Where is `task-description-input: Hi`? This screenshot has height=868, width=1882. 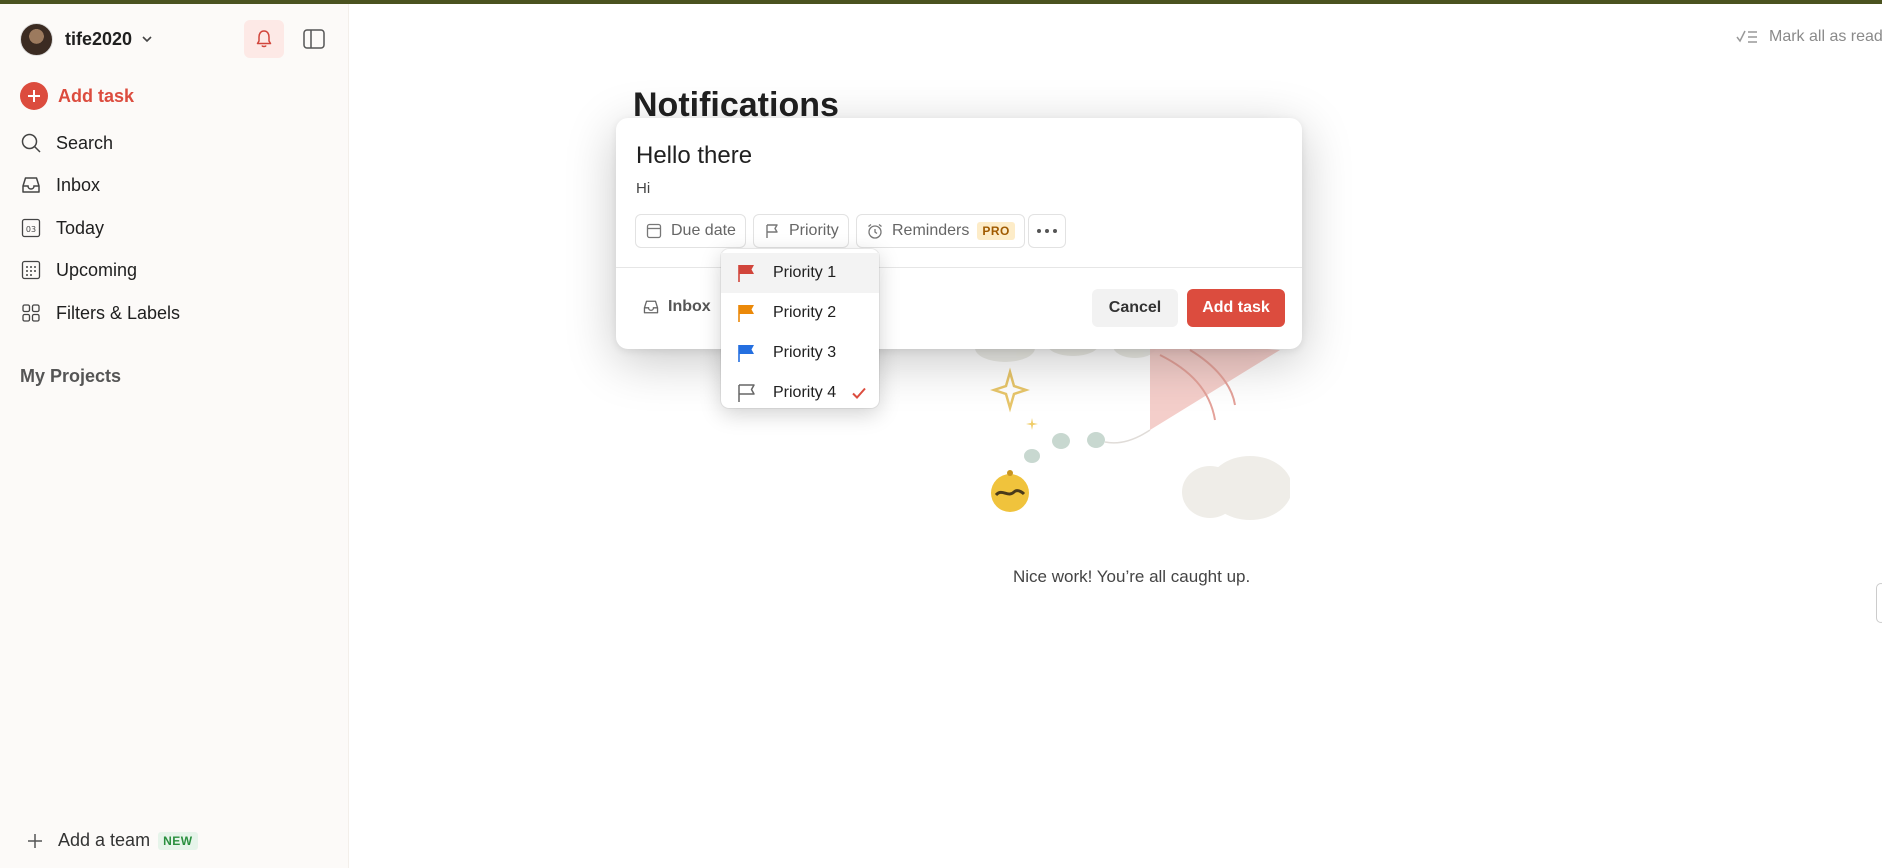
task-description-input: Hi is located at coordinates (643, 188).